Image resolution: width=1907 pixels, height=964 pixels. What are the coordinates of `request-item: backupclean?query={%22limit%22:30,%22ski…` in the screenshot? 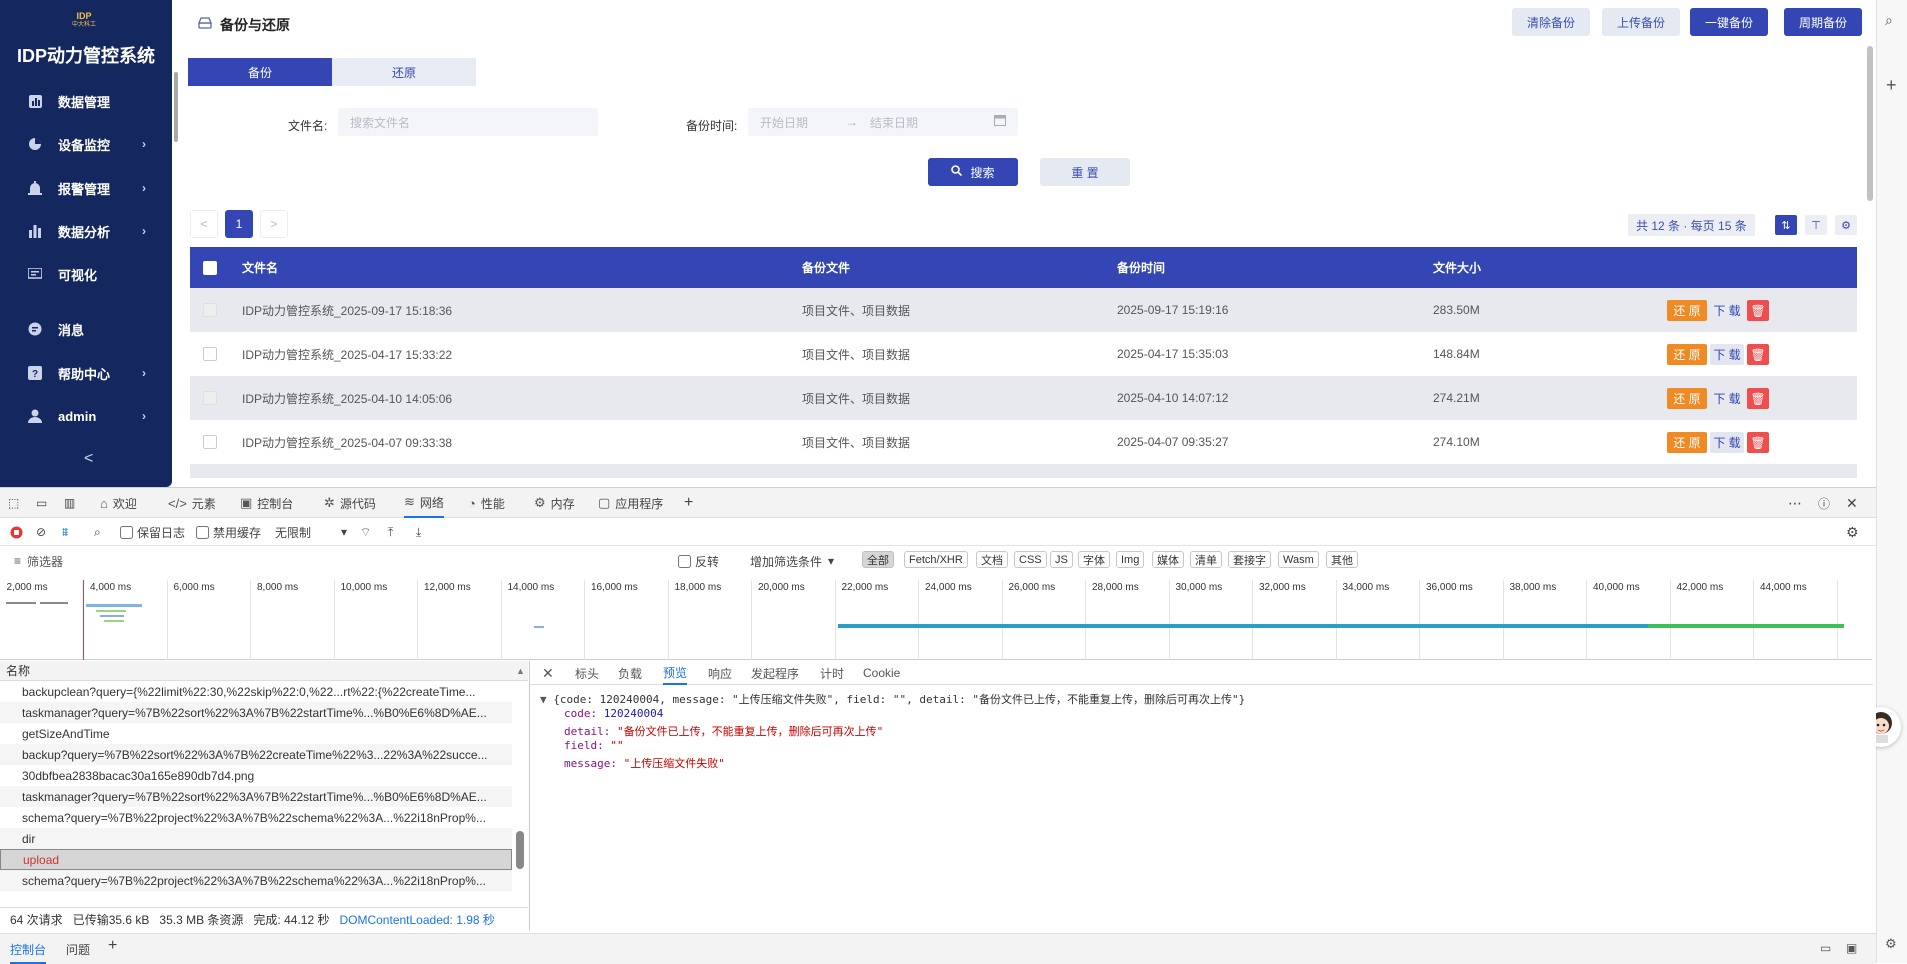 It's located at (256, 691).